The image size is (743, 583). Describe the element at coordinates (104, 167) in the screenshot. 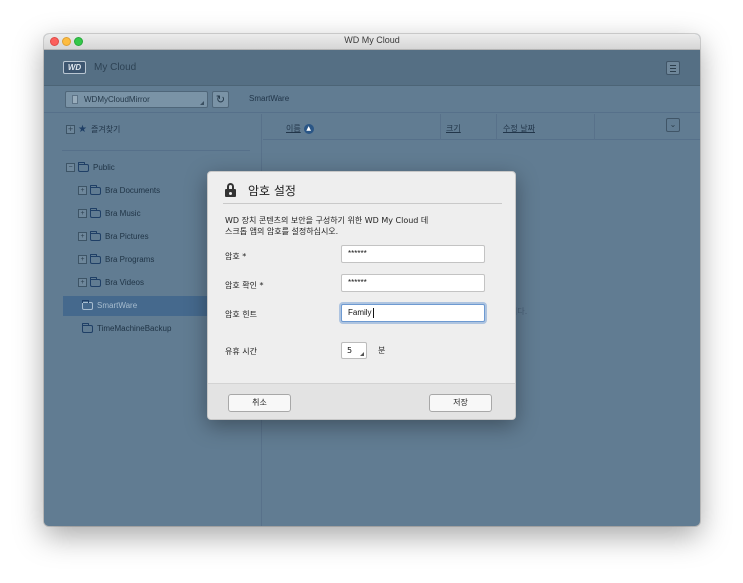

I see `sidebar-item-label: Public` at that location.